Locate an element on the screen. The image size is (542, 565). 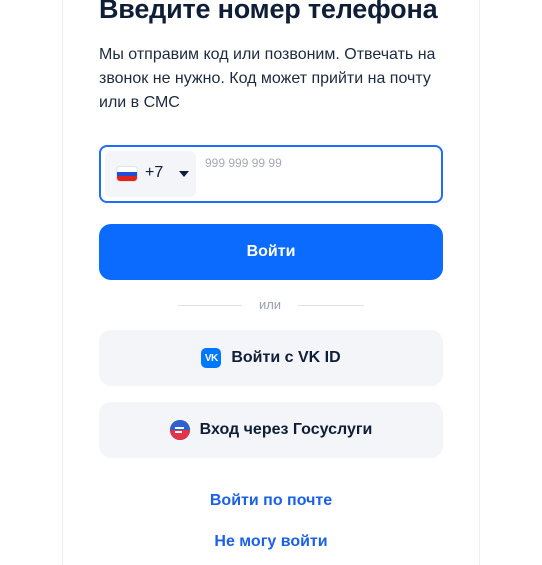
cant-login-link: Не могу войти is located at coordinates (271, 542).